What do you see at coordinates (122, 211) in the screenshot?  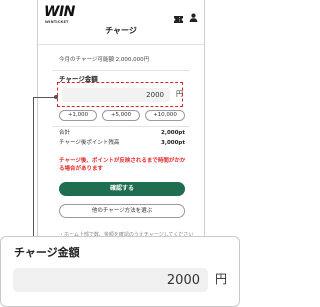 I see `other-method-button: 他のチャージ方法を選ぶ` at bounding box center [122, 211].